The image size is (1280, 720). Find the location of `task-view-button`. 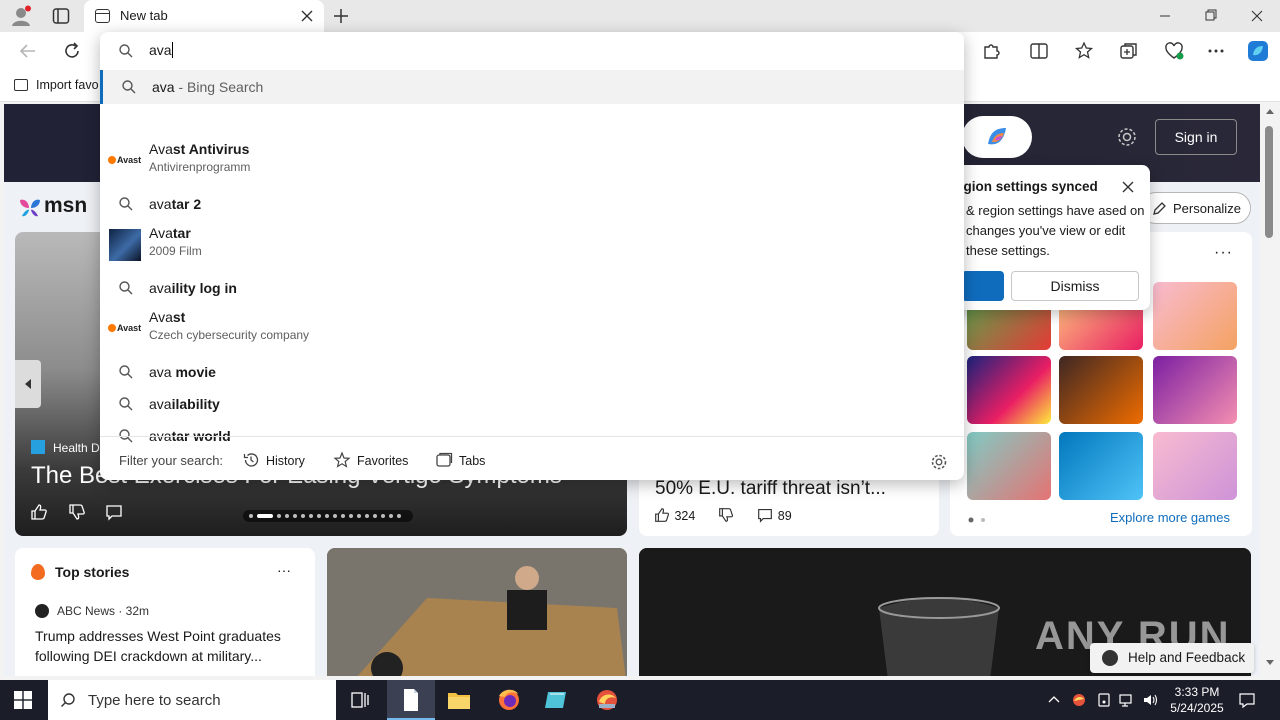

task-view-button is located at coordinates (360, 700).